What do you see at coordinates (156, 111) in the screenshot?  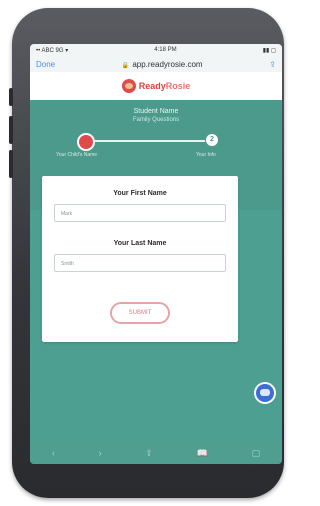 I see `page-title: Student Name` at bounding box center [156, 111].